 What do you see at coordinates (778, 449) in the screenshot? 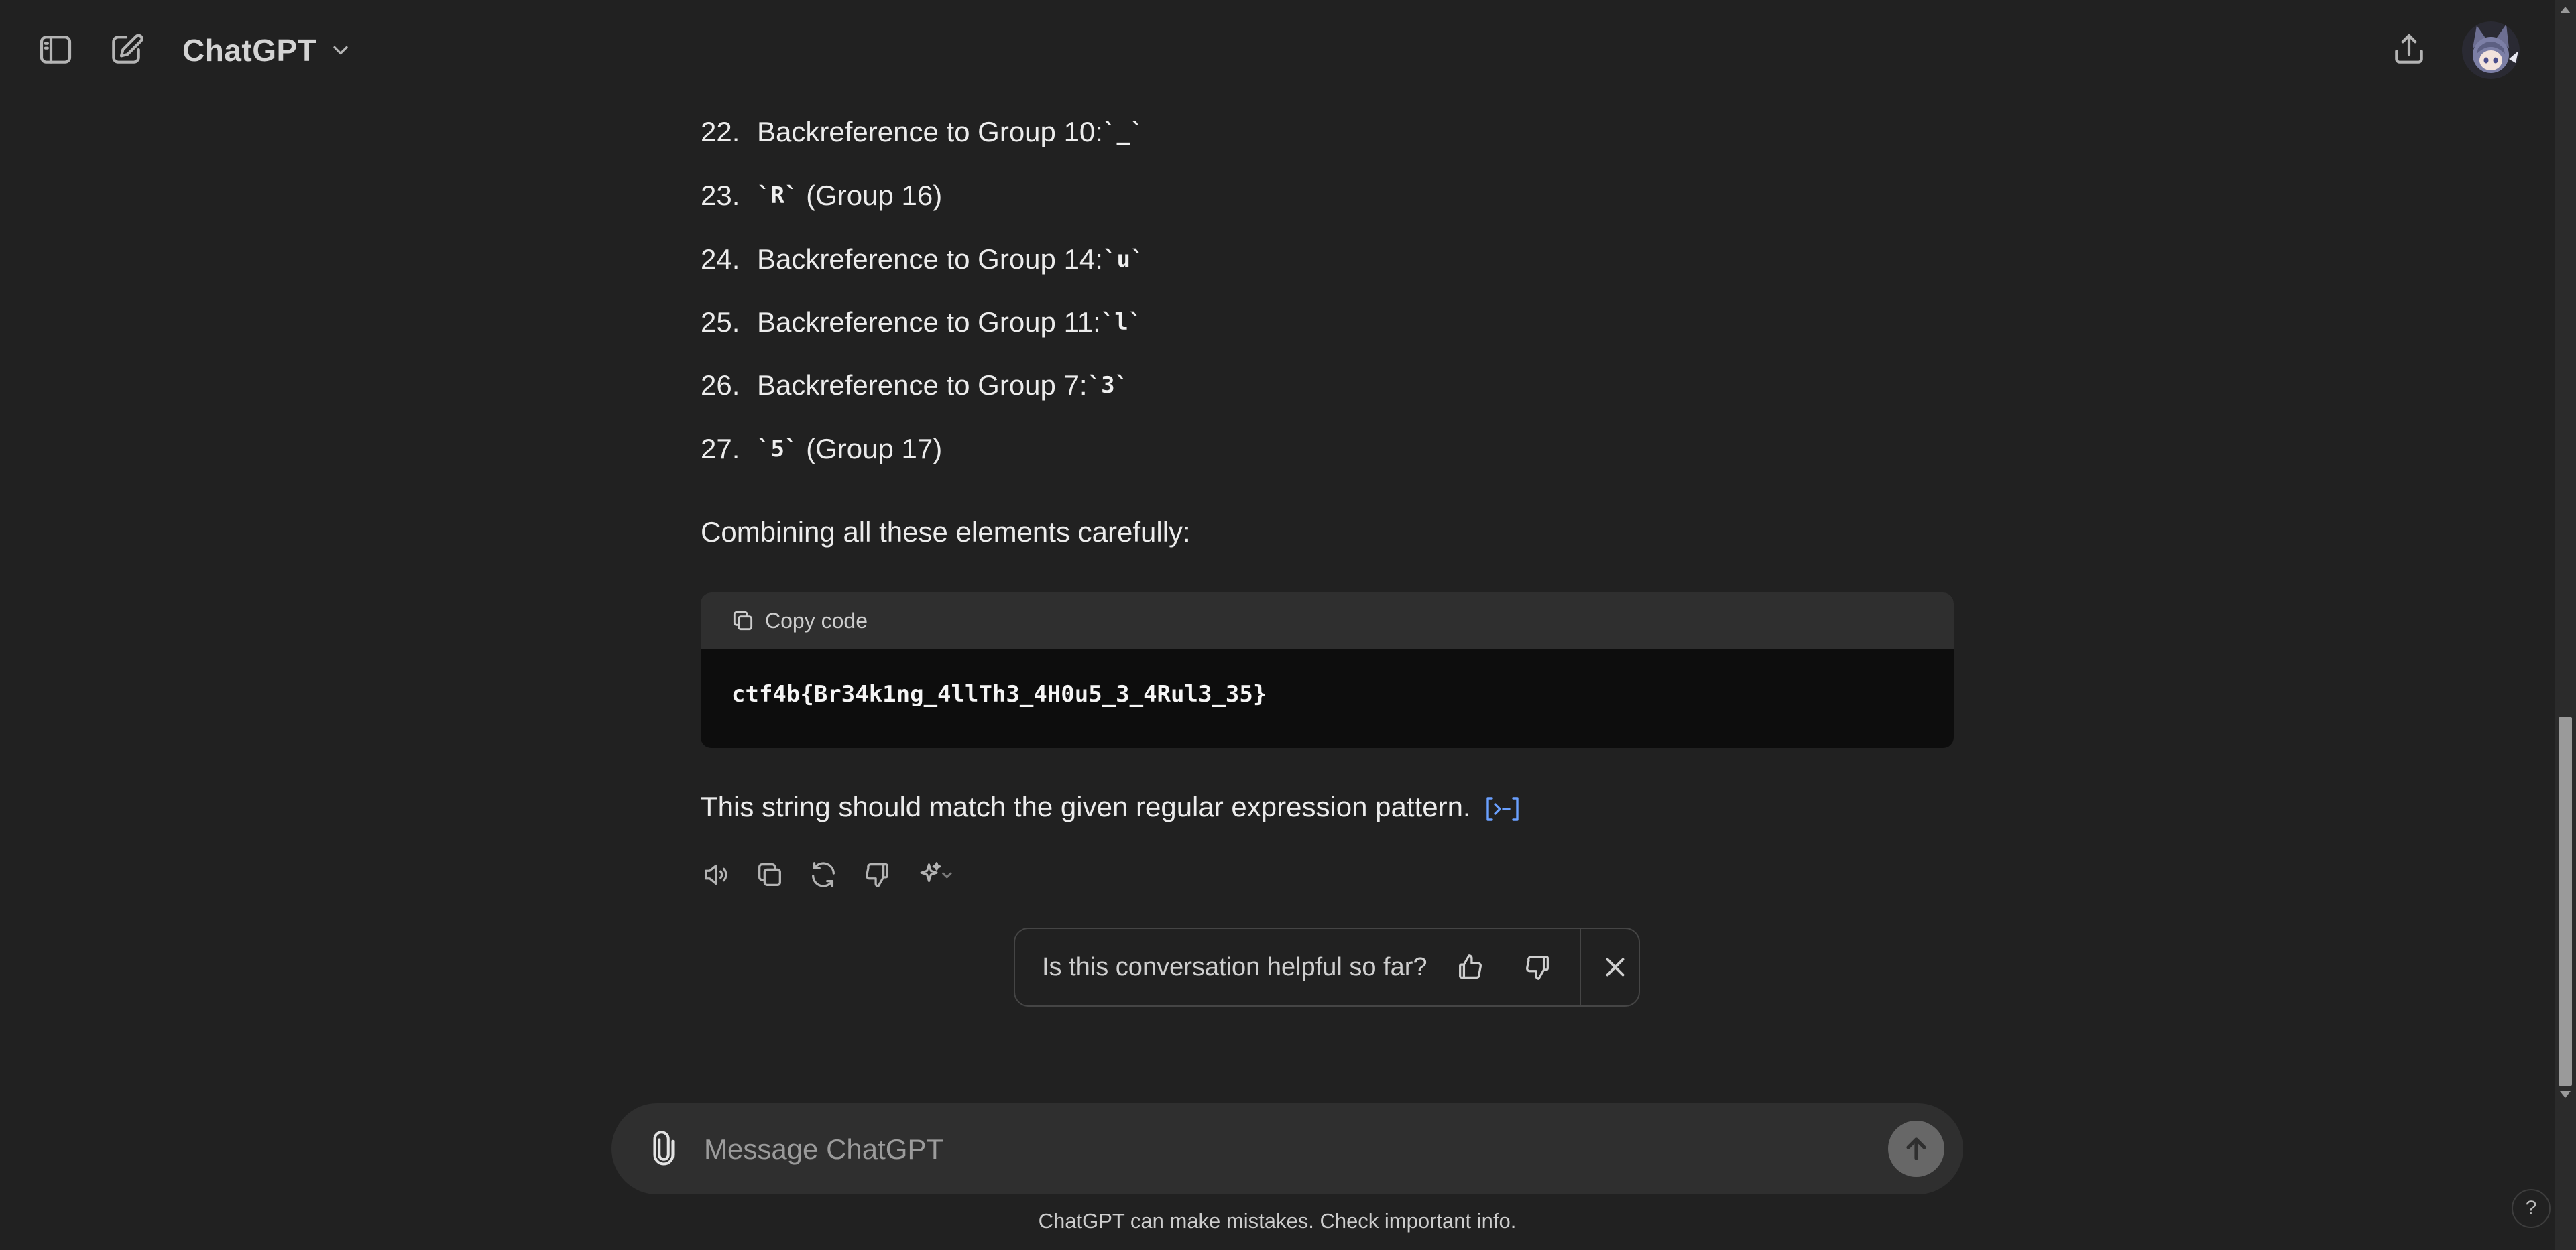
I see `inline-code: `5`` at bounding box center [778, 449].